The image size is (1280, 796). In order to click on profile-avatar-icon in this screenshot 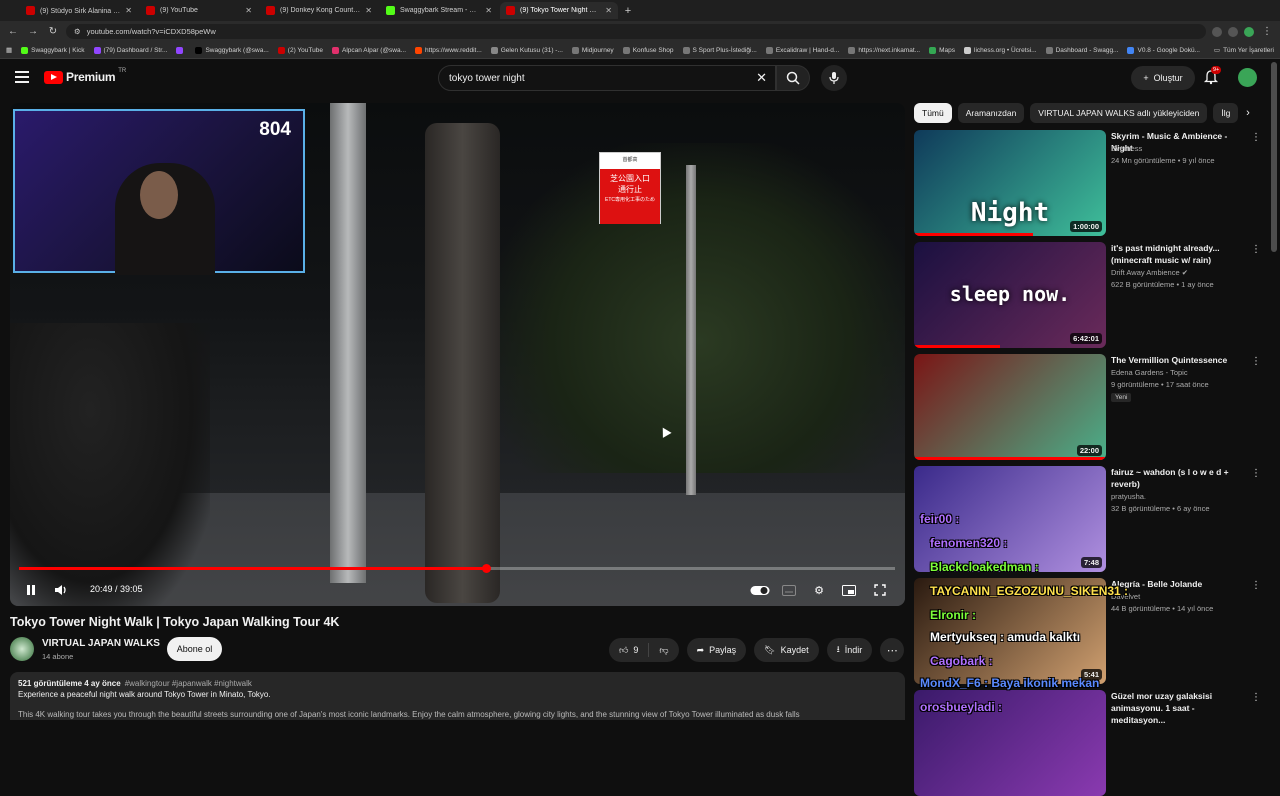, I will do `click(1249, 31)`.